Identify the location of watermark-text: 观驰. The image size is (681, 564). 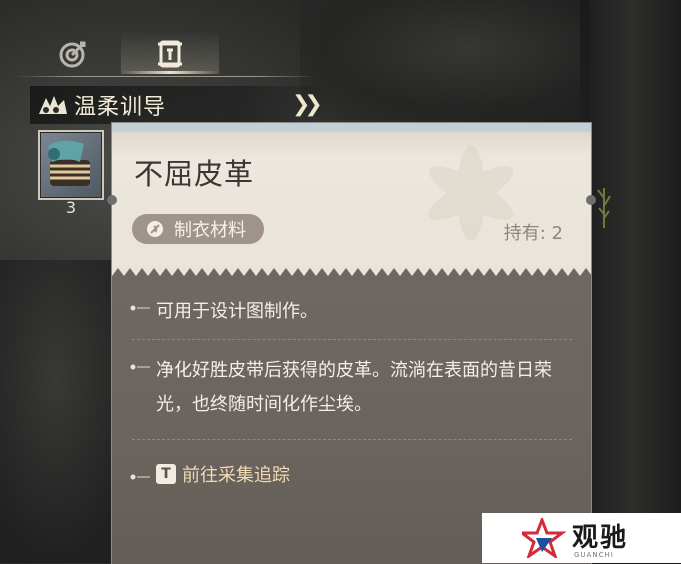
(600, 538).